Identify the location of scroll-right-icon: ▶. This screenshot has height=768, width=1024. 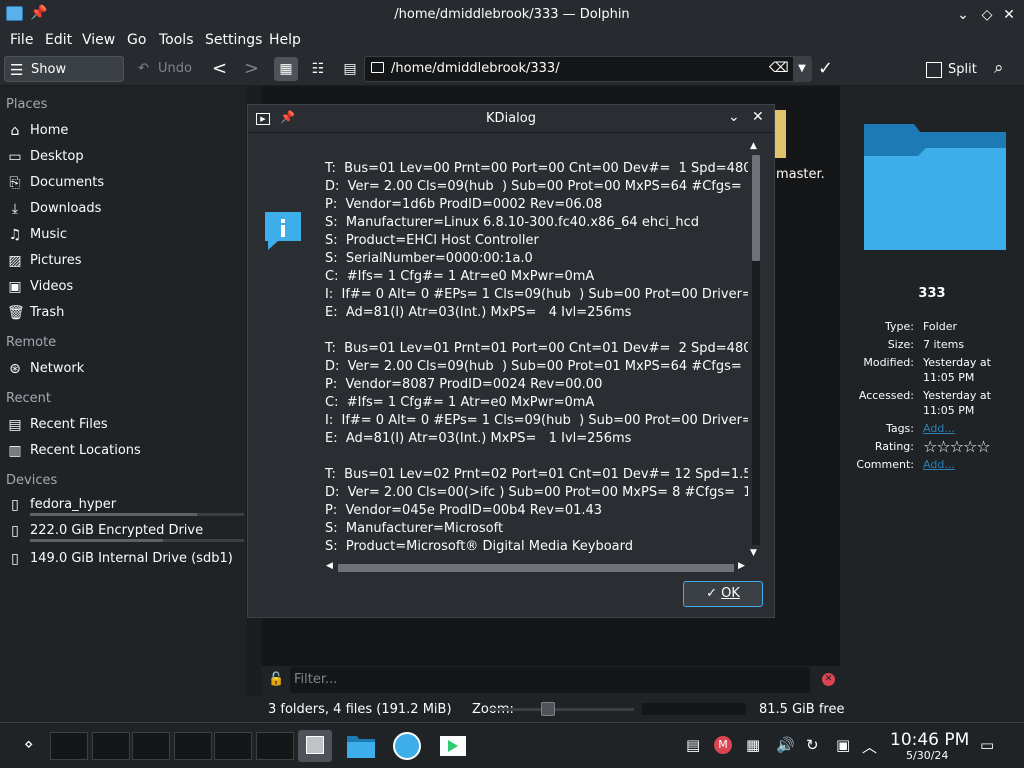
(741, 566).